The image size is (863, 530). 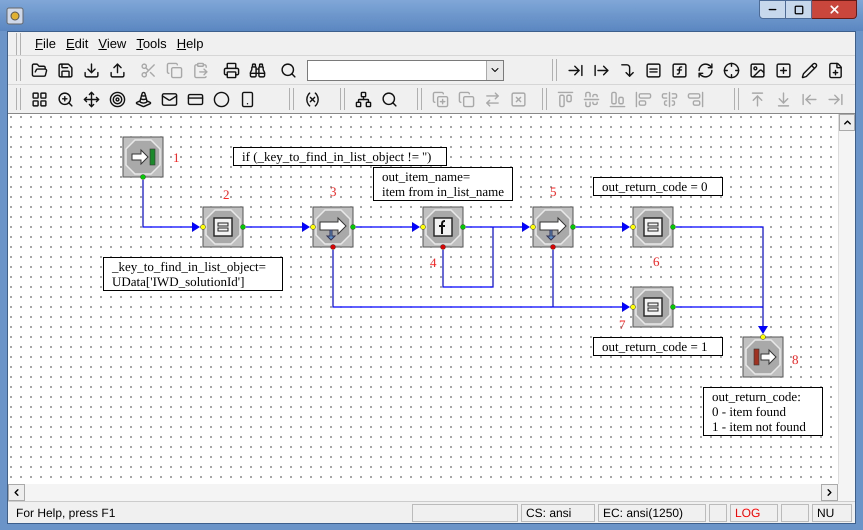 What do you see at coordinates (226, 195) in the screenshot?
I see `node-number: 2` at bounding box center [226, 195].